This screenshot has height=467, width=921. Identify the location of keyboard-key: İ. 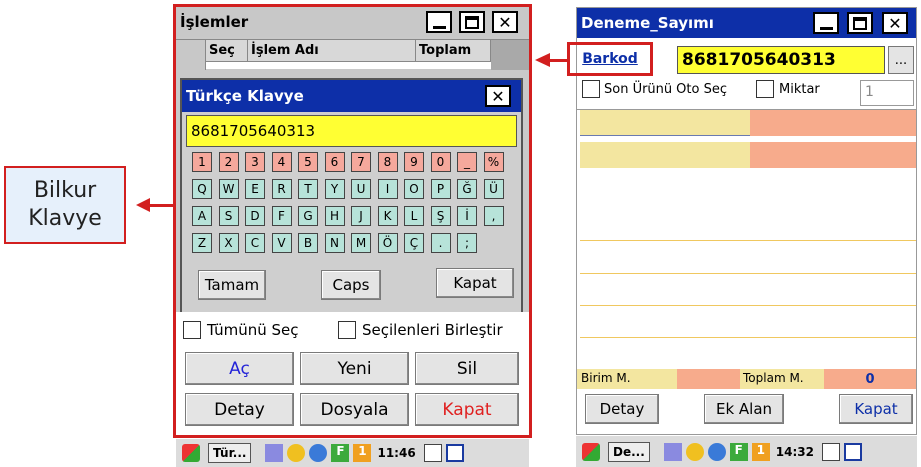
(467, 216).